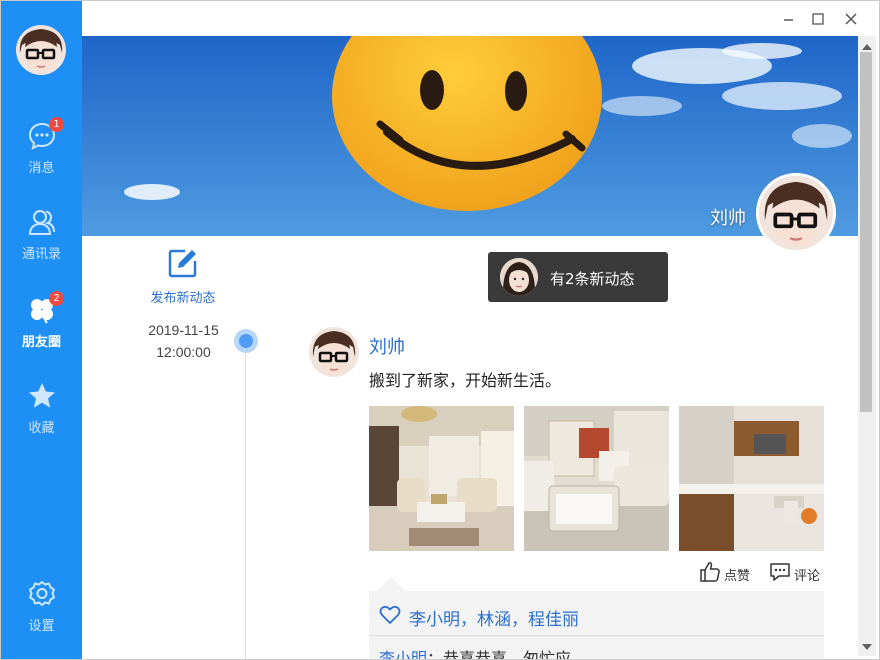 The width and height of the screenshot is (880, 660). I want to click on nav-contacts: 通讯录, so click(41, 242).